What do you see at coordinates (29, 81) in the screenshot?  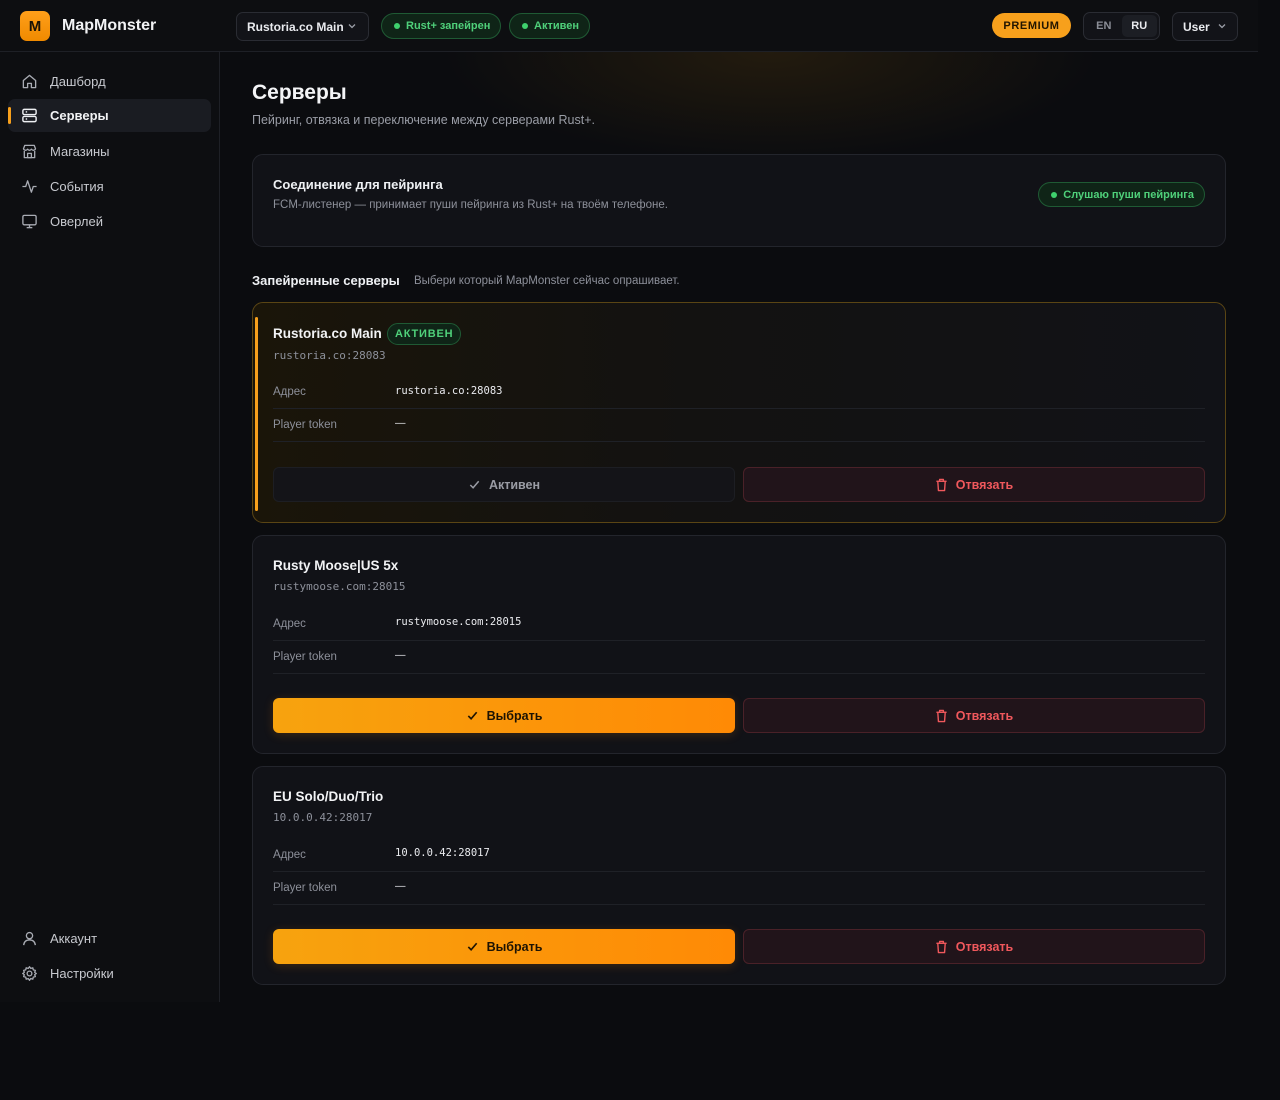 I see `home-icon` at bounding box center [29, 81].